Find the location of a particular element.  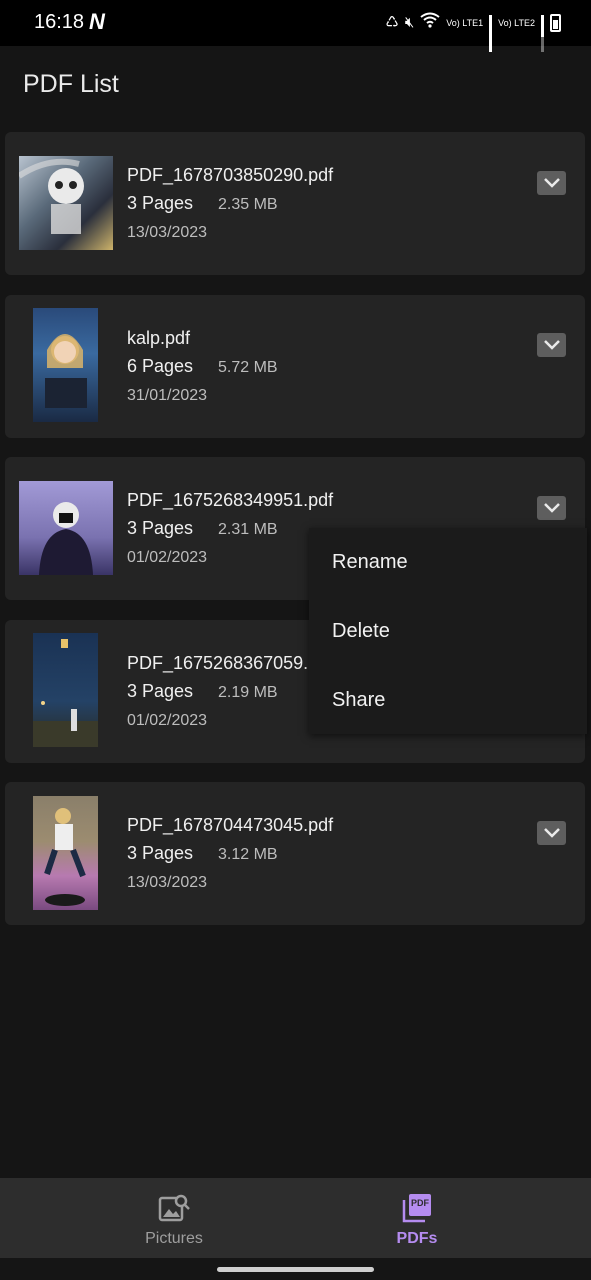

menu-item-share: Share is located at coordinates (358, 700).